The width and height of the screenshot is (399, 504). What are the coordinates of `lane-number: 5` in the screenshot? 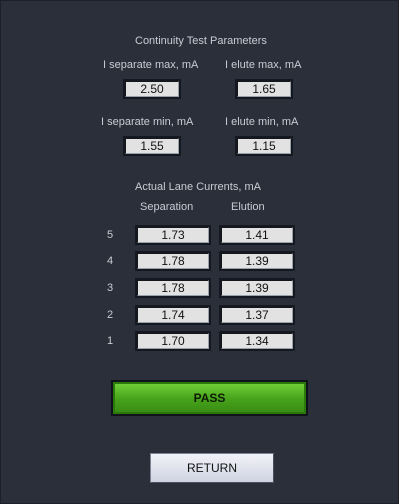 It's located at (110, 235).